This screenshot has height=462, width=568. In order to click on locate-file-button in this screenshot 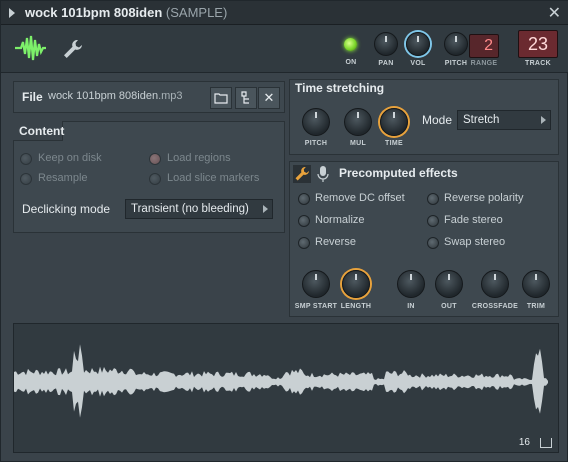, I will do `click(246, 98)`.